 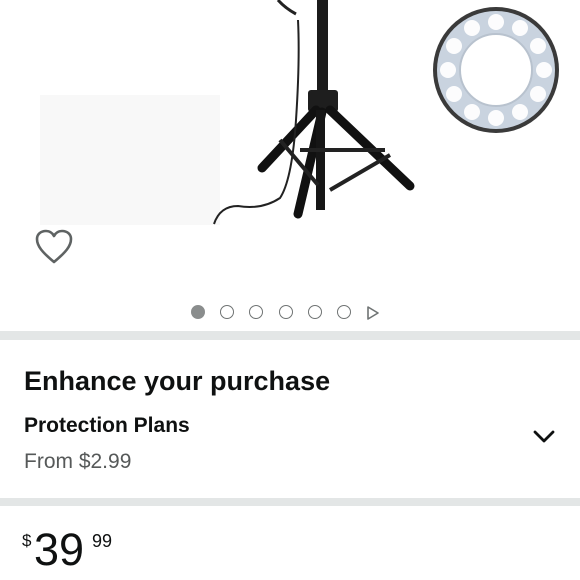 I want to click on heart-outline-icon, so click(x=54, y=246).